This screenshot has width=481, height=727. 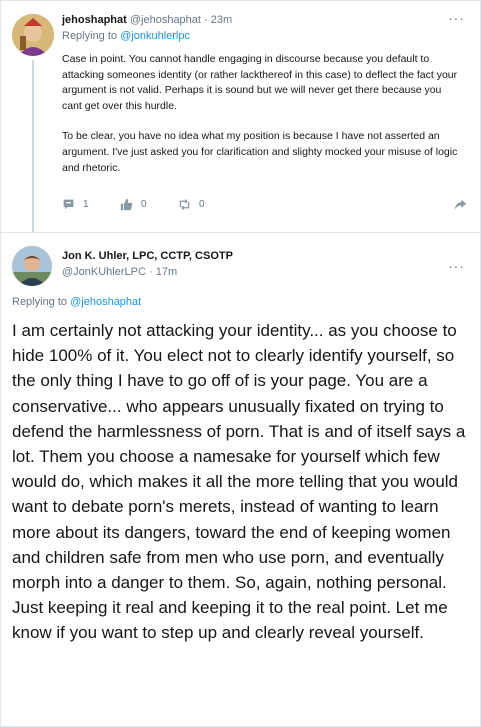 What do you see at coordinates (265, 206) in the screenshot?
I see `tweet1-actions: 1 0 0` at bounding box center [265, 206].